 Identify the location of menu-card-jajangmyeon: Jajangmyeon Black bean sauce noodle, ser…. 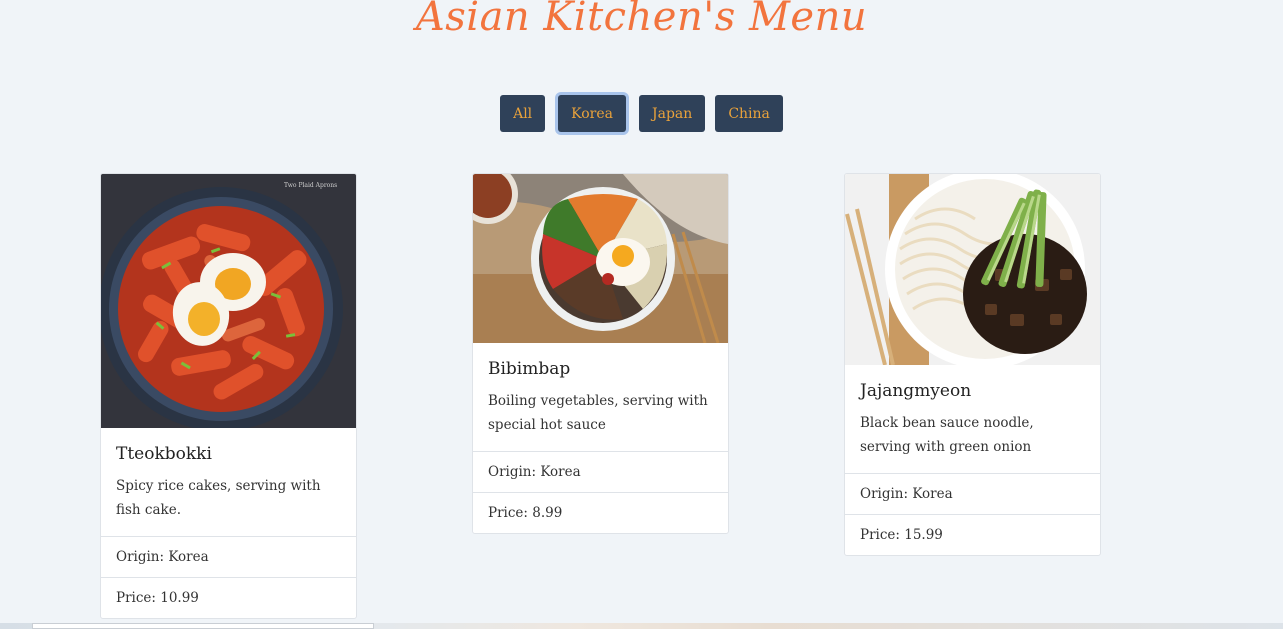
(972, 364).